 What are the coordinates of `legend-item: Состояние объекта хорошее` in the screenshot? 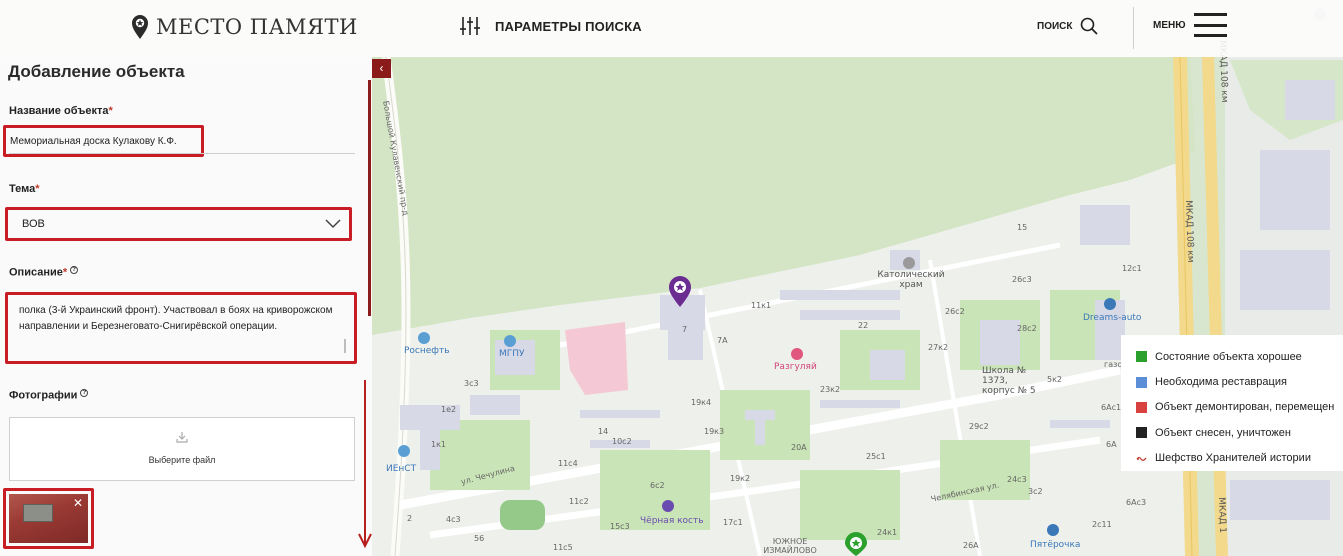 It's located at (1239, 356).